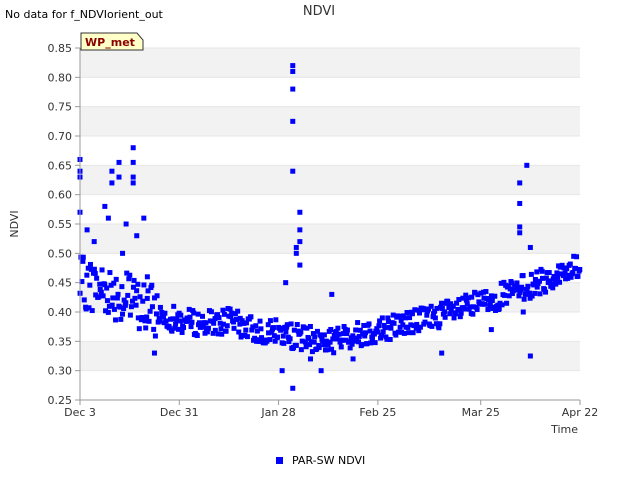 The image size is (640, 480). Describe the element at coordinates (277, 412) in the screenshot. I see `x-tick-label: Jan 28` at that location.